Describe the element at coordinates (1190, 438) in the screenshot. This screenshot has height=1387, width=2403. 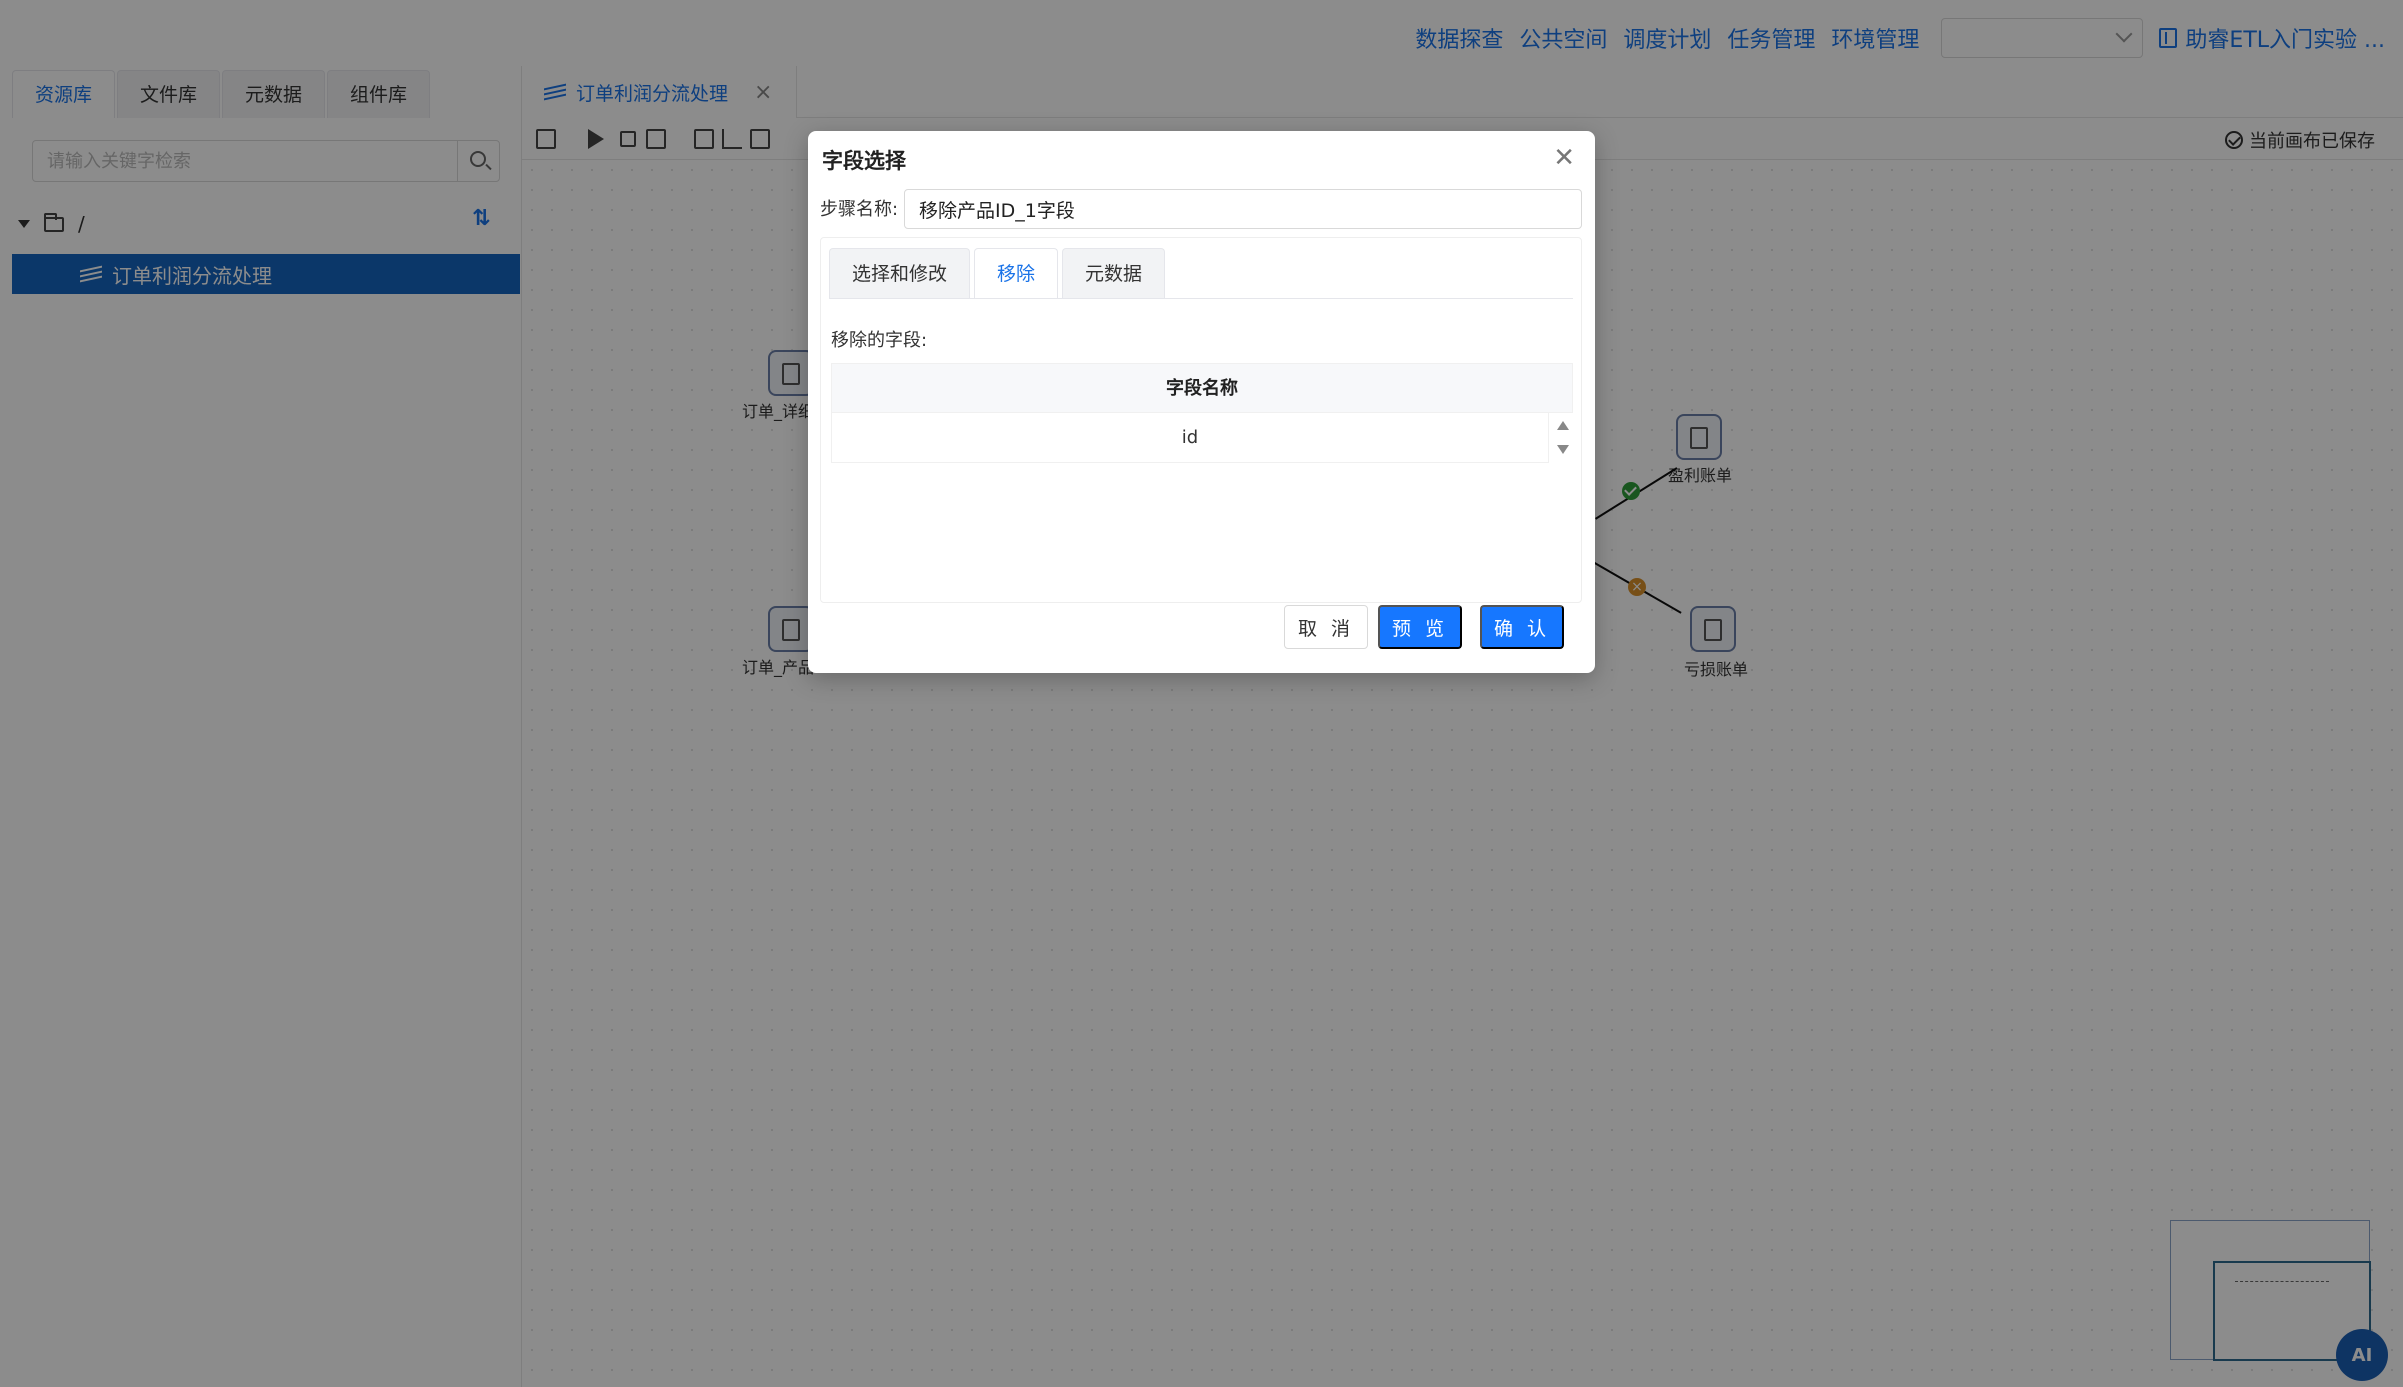
I see `table-row: id` at that location.